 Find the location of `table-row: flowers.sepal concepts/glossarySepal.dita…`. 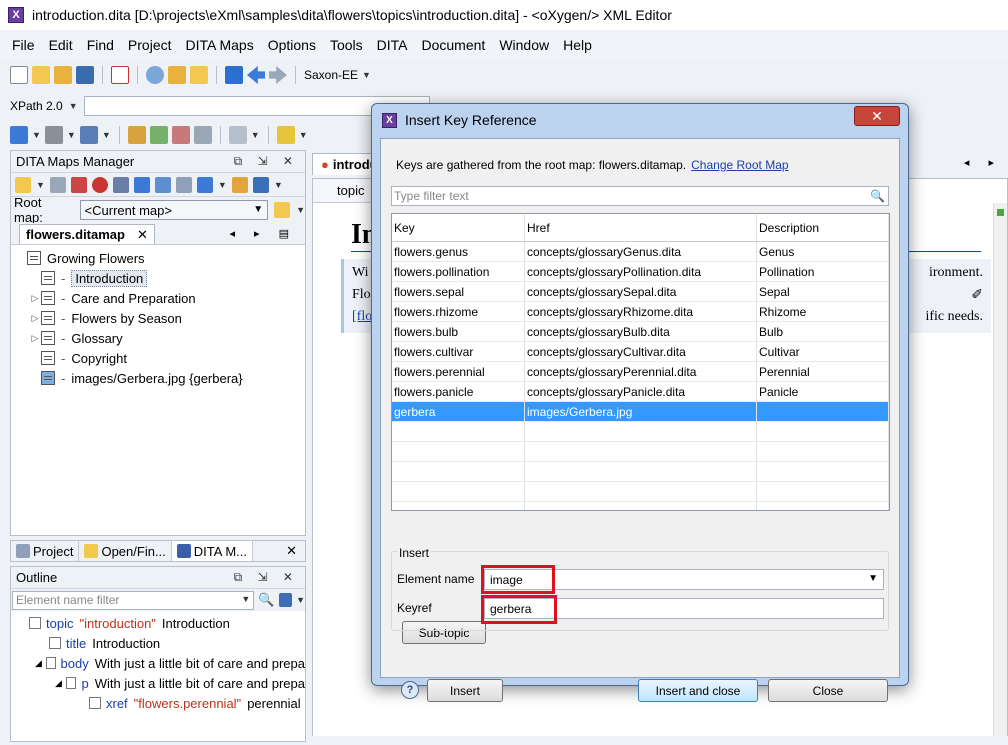

table-row: flowers.sepal concepts/glossarySepal.dita… is located at coordinates (640, 292).